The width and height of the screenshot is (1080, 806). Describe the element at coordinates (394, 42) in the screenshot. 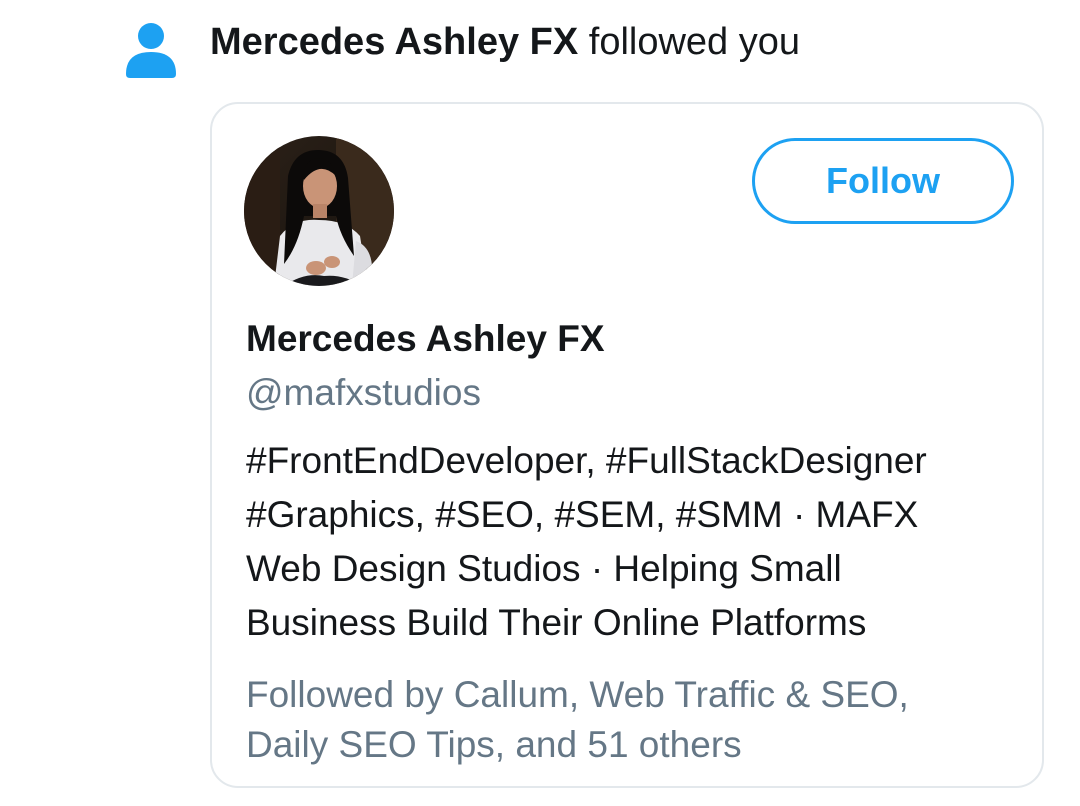

I see `actor-name: Mercedes Ashley FX` at that location.